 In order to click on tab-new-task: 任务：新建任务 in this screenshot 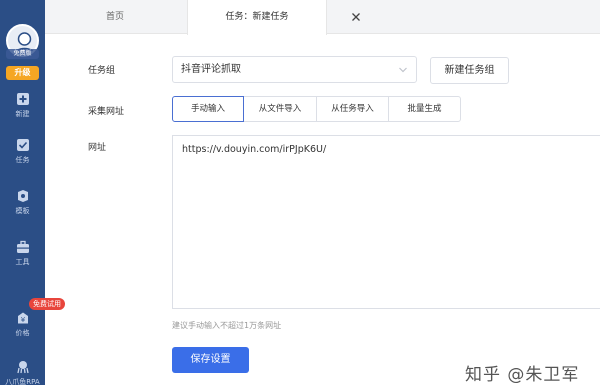, I will do `click(257, 17)`.